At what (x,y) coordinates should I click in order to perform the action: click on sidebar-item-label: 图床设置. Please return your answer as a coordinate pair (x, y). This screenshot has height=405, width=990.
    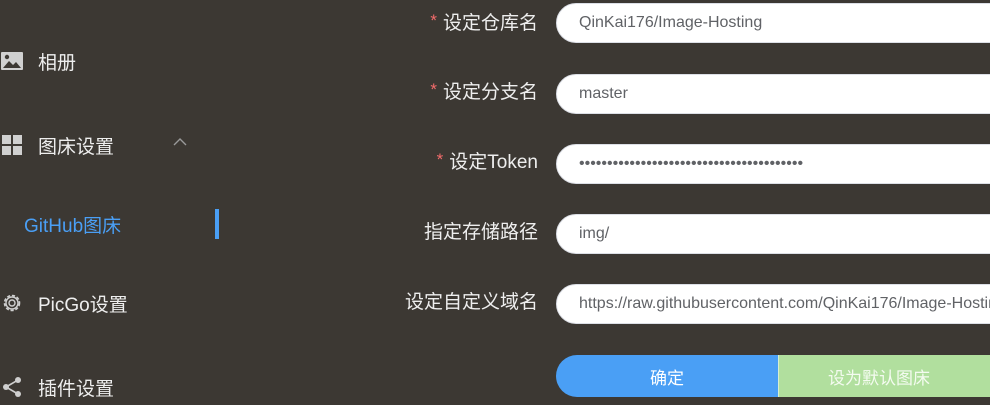
    Looking at the image, I should click on (76, 147).